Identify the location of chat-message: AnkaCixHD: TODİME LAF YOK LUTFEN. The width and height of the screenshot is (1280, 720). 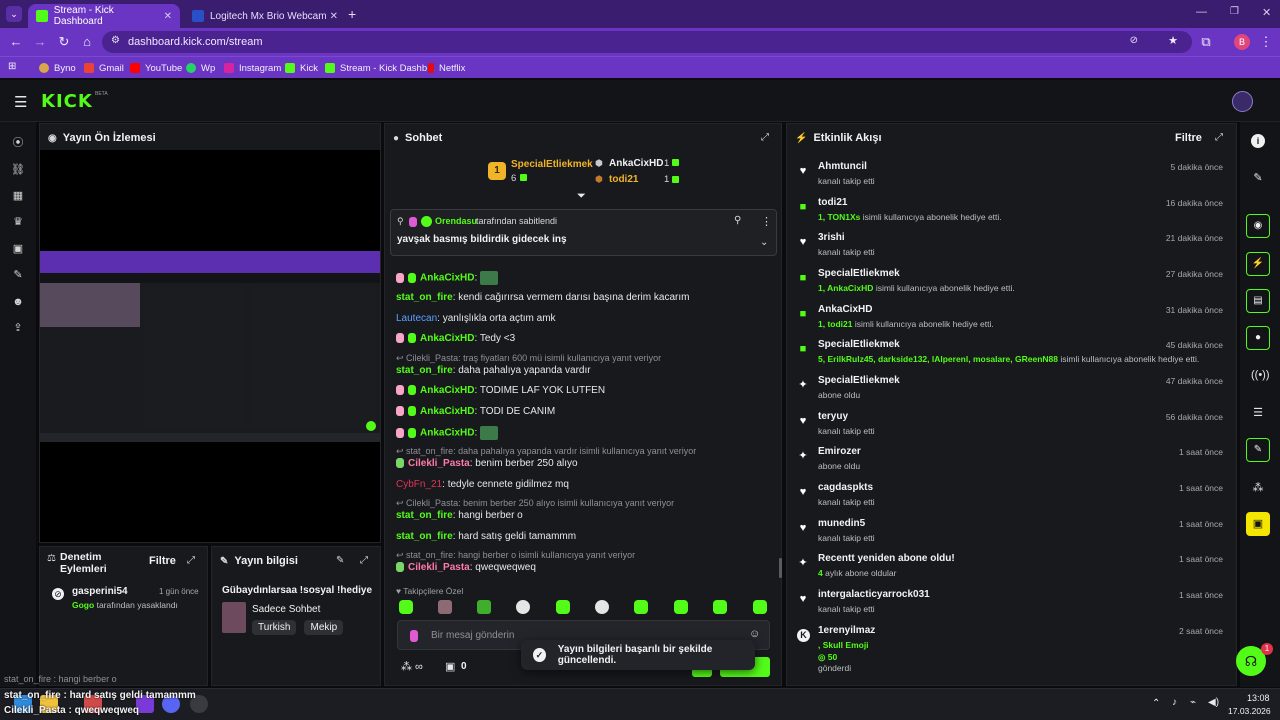
(586, 390).